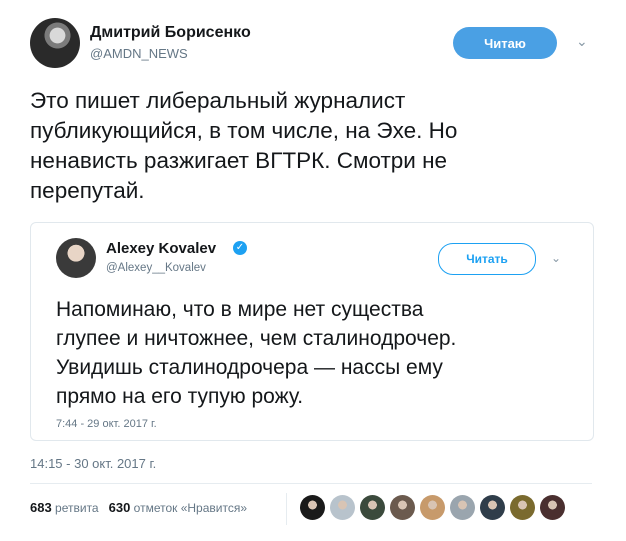 This screenshot has width=626, height=541. I want to click on retweets-label: ретвита, so click(77, 508).